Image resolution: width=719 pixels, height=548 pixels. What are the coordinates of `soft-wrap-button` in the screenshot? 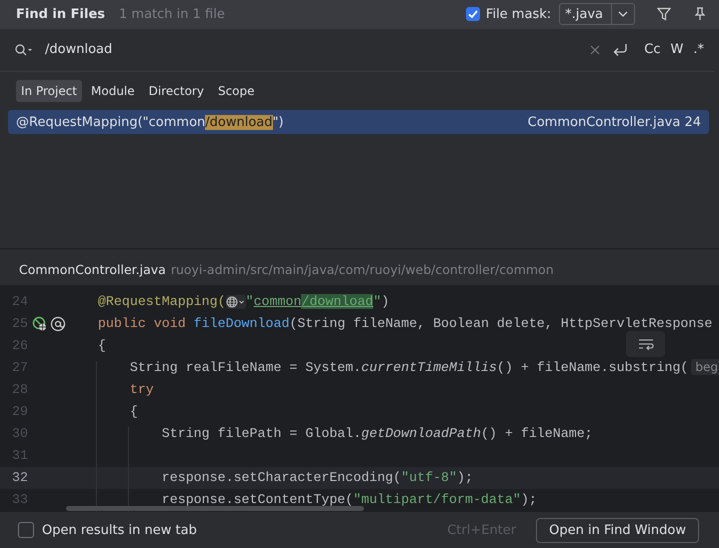 It's located at (645, 343).